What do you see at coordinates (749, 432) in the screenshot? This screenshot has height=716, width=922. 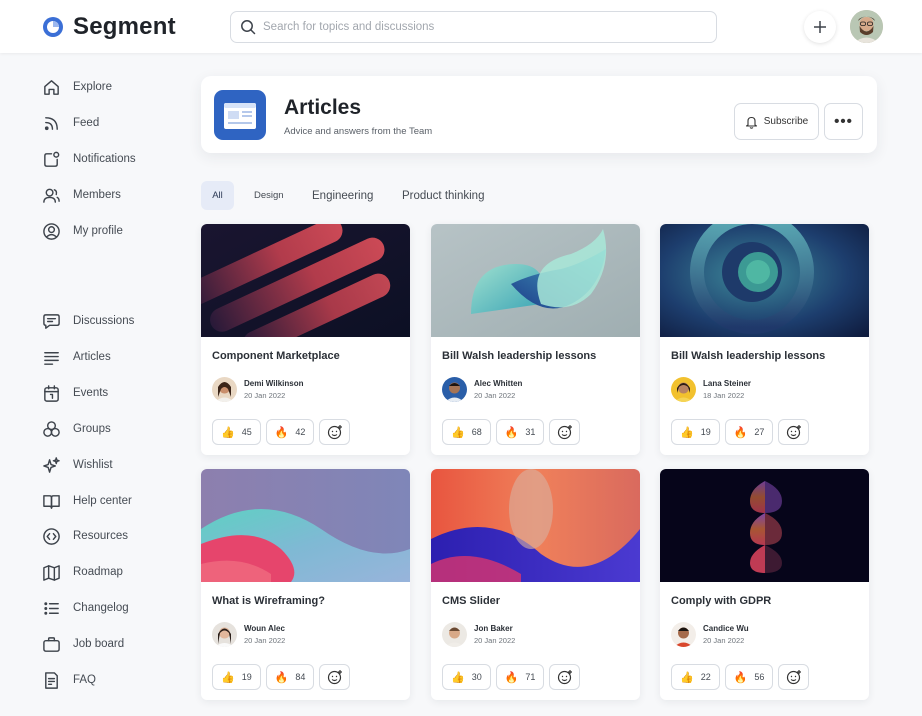 I see `fire-reaction-button: 🔥 27` at bounding box center [749, 432].